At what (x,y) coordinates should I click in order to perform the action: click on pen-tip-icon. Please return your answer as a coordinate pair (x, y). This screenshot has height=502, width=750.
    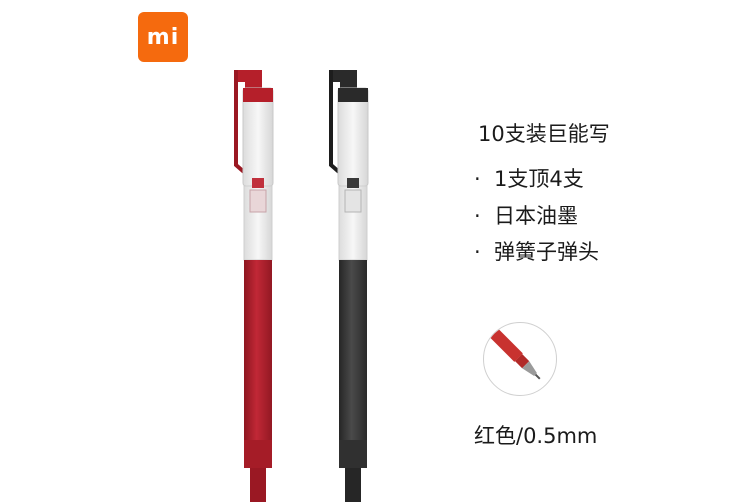
    Looking at the image, I should click on (512, 351).